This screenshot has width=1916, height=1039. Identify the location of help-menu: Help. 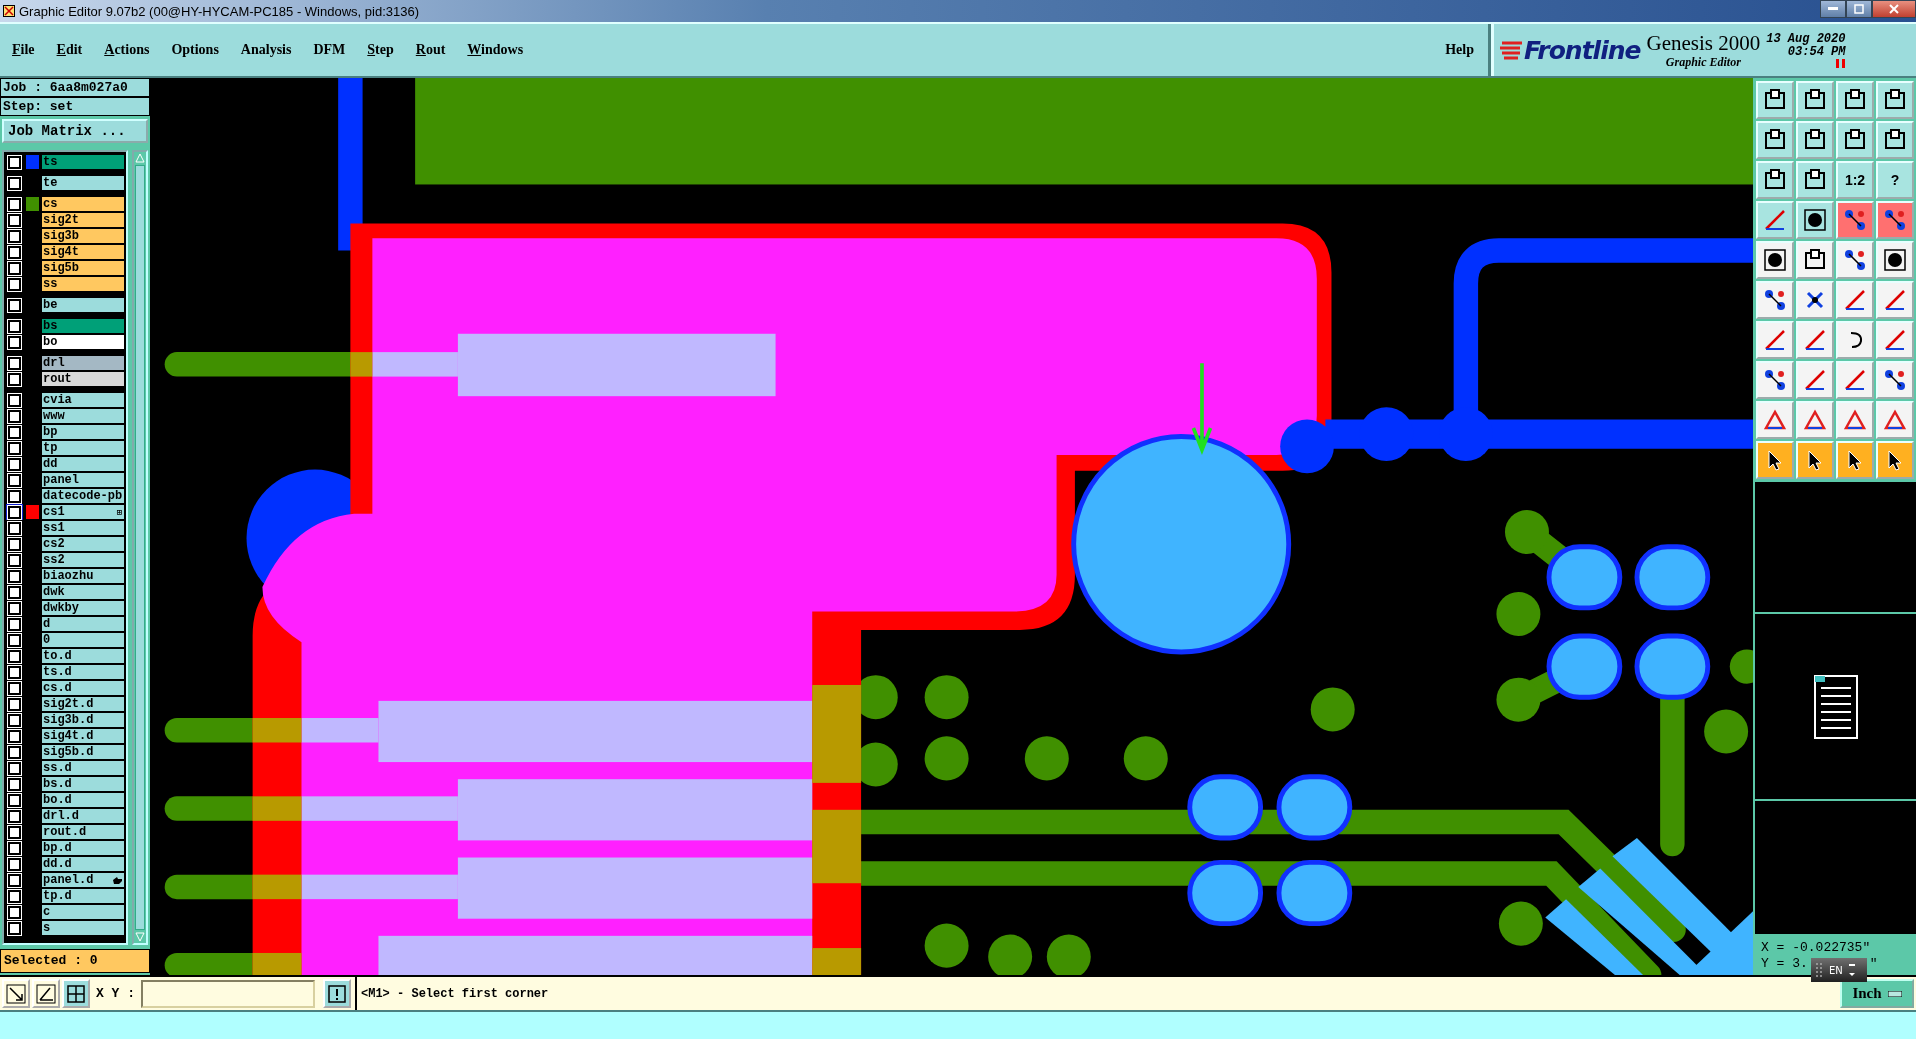
(1459, 50).